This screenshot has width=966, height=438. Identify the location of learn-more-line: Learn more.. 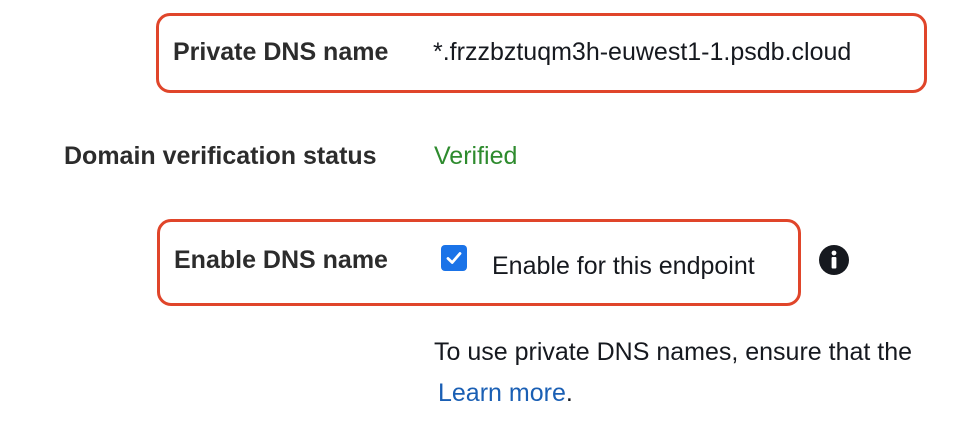
(505, 393).